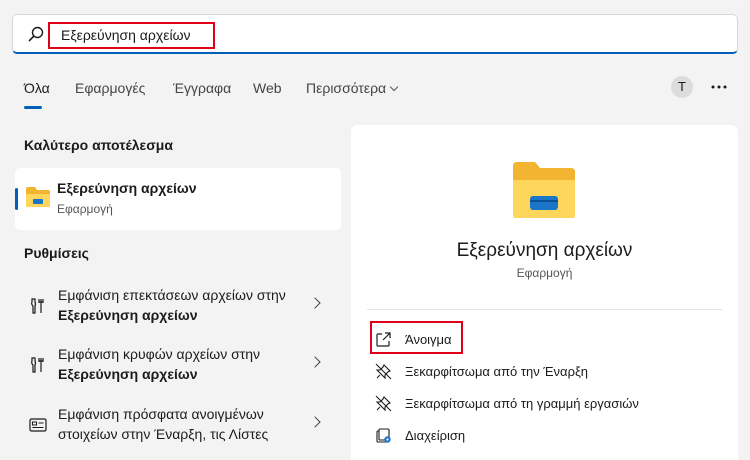 This screenshot has width=750, height=460. Describe the element at coordinates (178, 199) in the screenshot. I see `best-match-card: Εξερεύνηση αρχείων Εφαρμογή` at that location.